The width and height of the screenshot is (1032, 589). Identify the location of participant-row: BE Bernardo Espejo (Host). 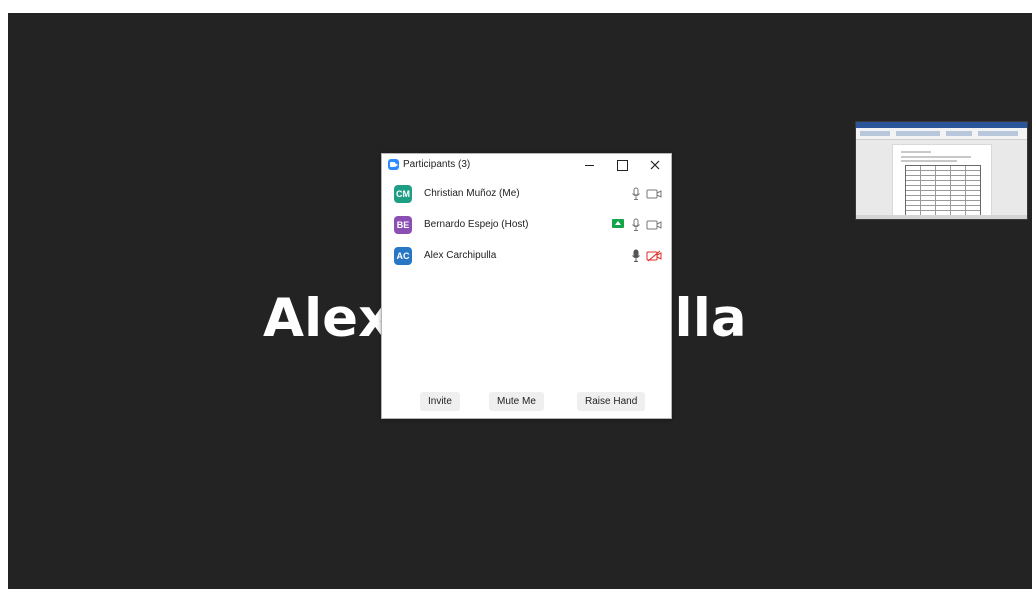
(526, 225).